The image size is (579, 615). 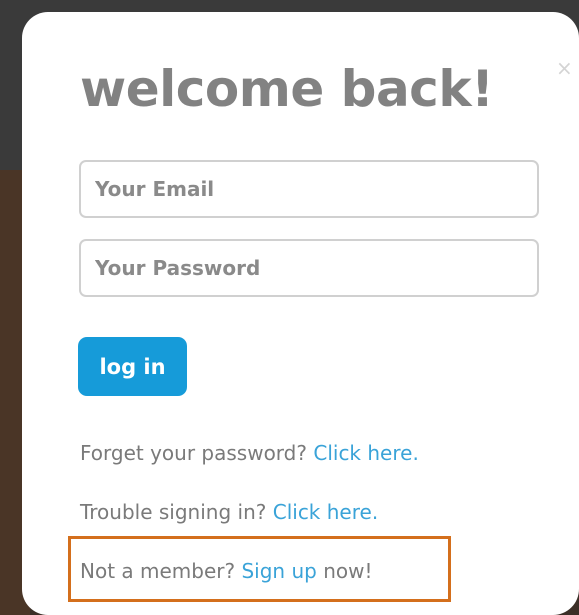 I want to click on modal-title: welcome back!, so click(x=287, y=89).